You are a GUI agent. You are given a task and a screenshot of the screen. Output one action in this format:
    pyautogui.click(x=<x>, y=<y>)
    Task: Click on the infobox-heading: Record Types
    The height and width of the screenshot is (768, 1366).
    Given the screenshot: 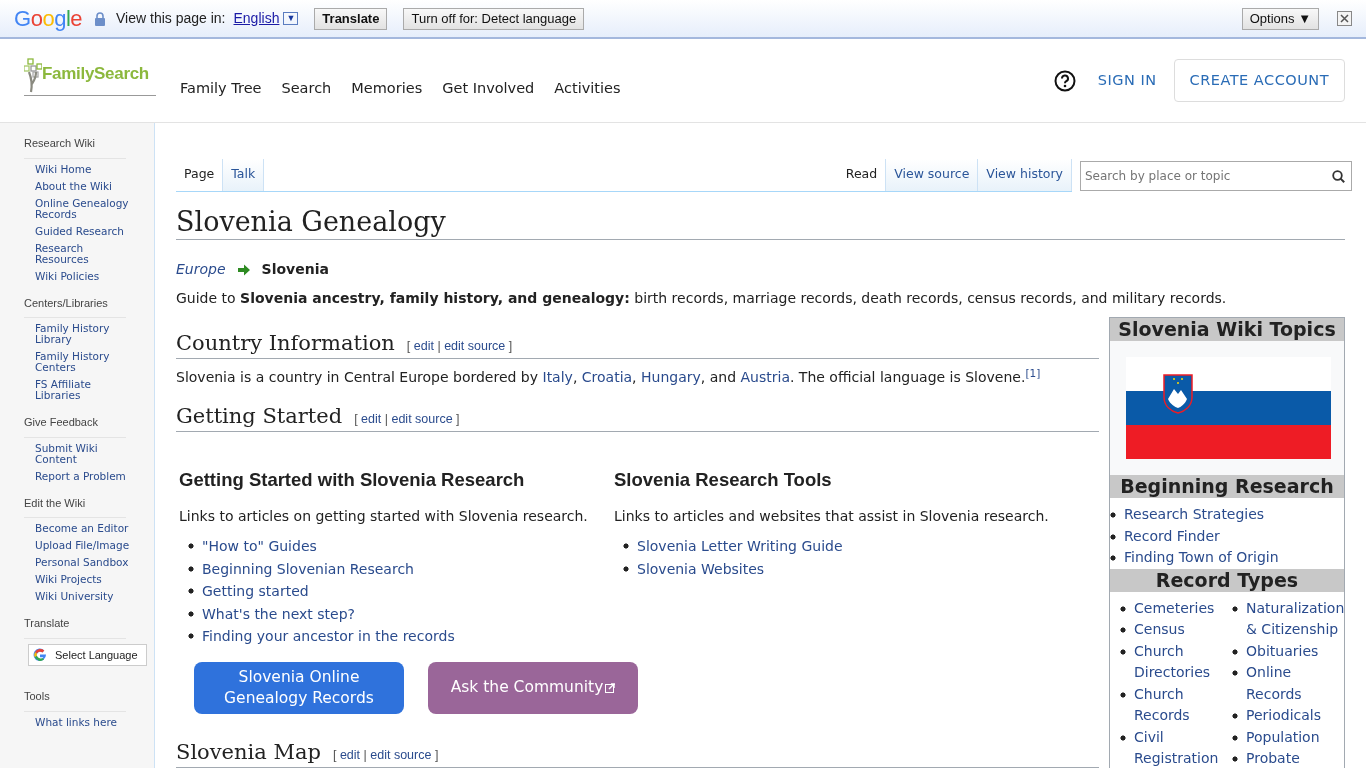 What is the action you would take?
    pyautogui.click(x=1227, y=580)
    